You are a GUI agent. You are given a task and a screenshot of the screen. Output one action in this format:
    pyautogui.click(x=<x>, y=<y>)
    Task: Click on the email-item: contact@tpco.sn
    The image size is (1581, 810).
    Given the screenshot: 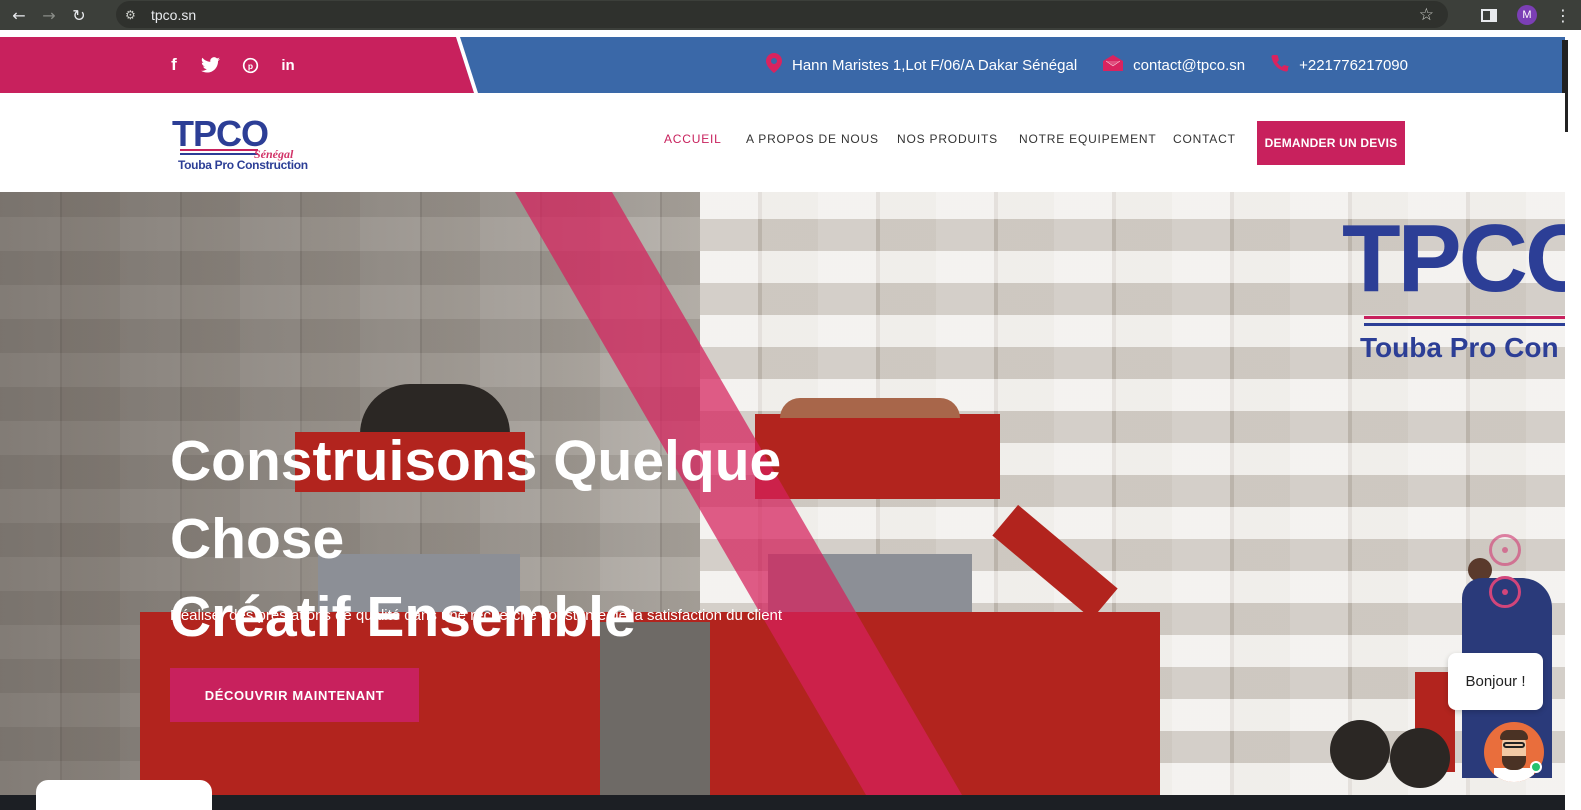 What is the action you would take?
    pyautogui.click(x=1174, y=65)
    